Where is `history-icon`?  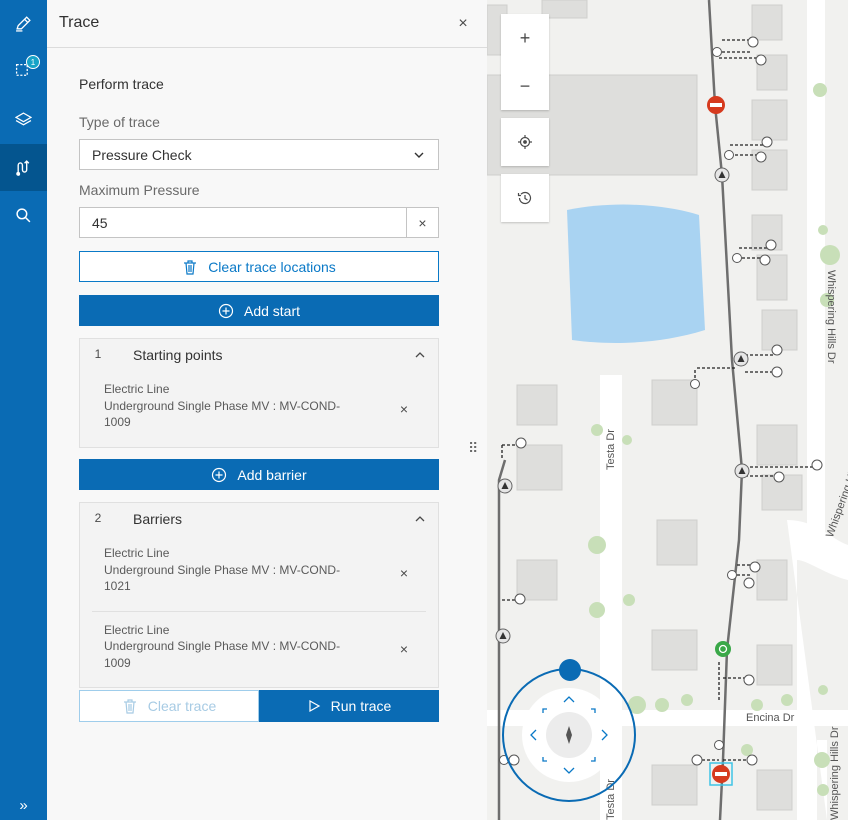
history-icon is located at coordinates (524, 198).